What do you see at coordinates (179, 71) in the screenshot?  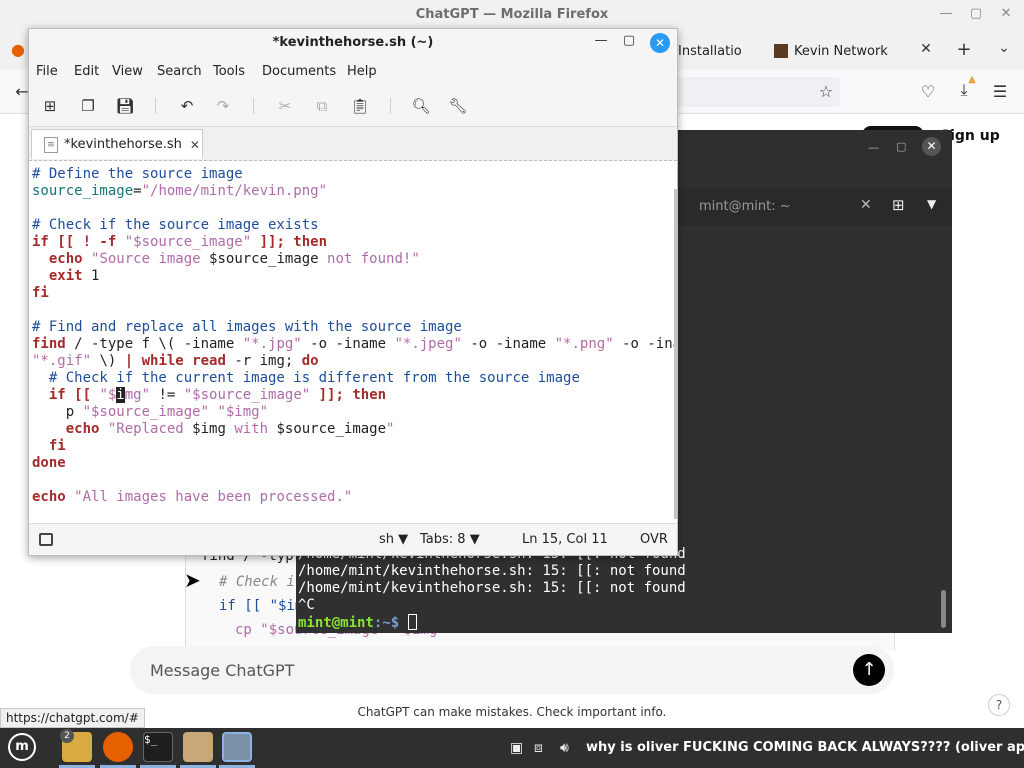 I see `menu-search: Search` at bounding box center [179, 71].